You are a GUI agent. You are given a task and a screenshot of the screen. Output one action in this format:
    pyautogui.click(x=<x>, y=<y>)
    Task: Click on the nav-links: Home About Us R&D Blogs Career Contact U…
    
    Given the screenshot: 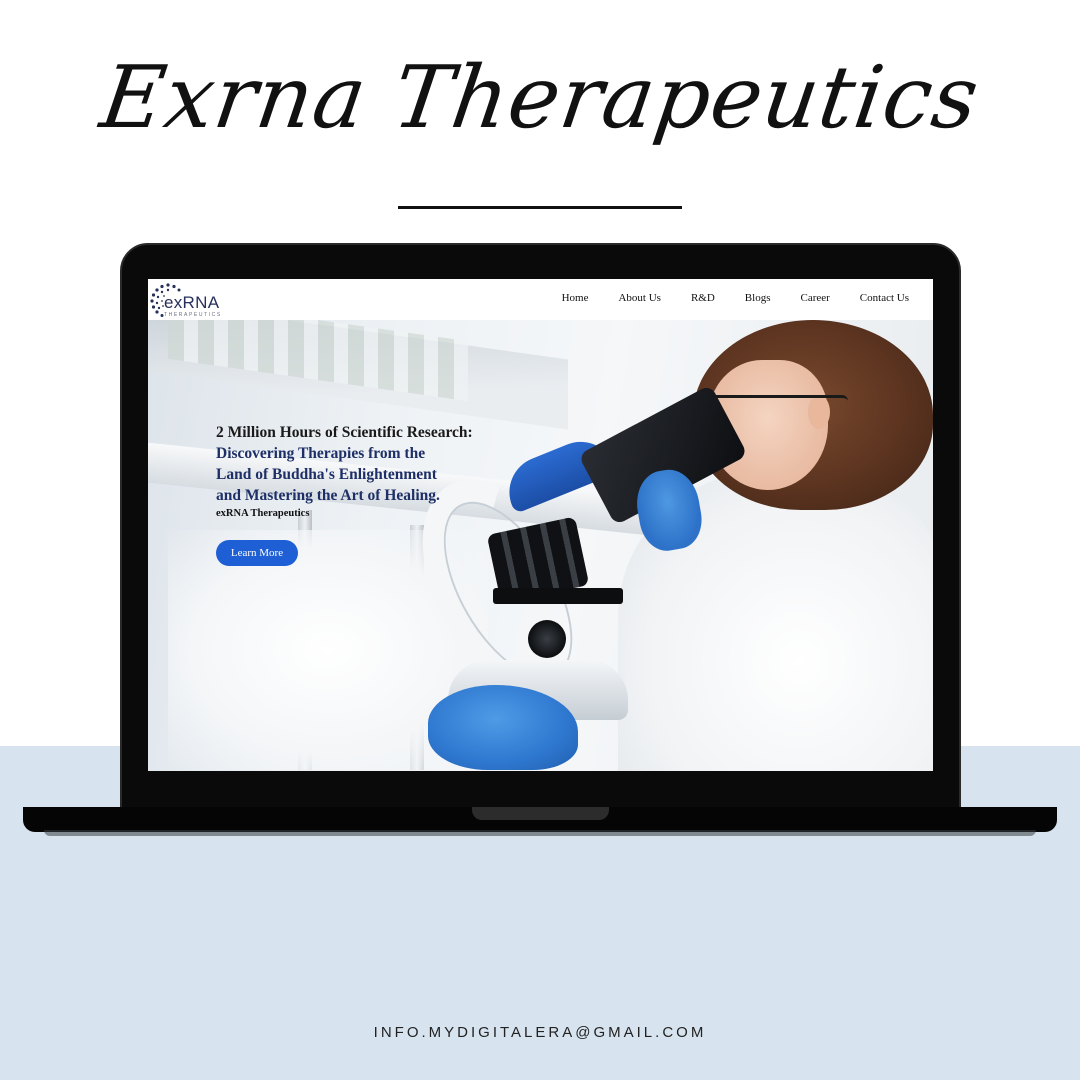 What is the action you would take?
    pyautogui.click(x=720, y=298)
    